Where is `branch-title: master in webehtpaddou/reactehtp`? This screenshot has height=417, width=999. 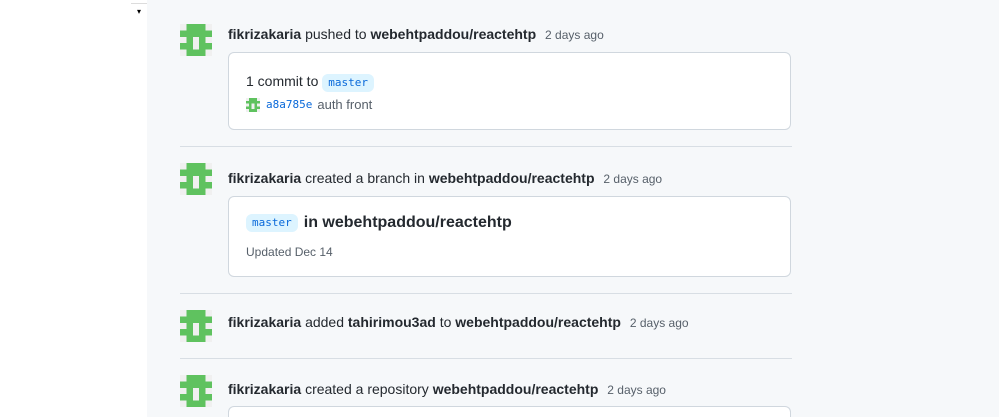 branch-title: master in webehtpaddou/reactehtp is located at coordinates (379, 223).